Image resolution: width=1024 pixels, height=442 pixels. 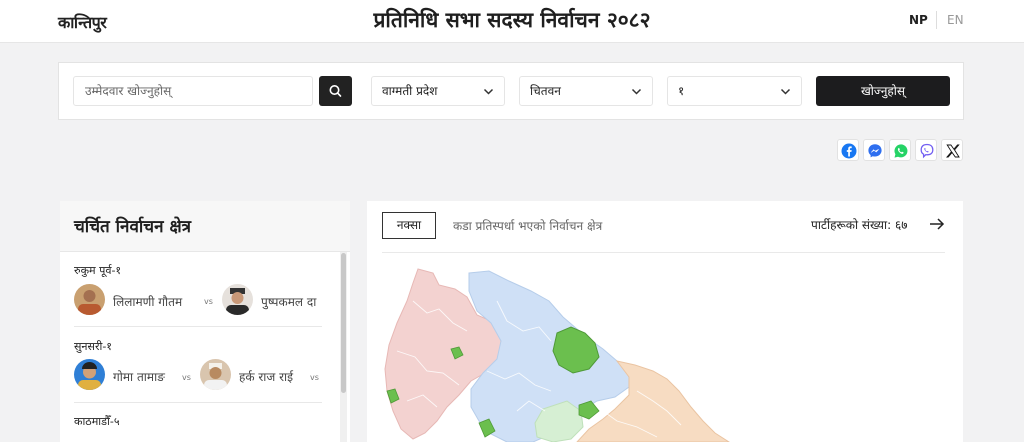 I want to click on lang-np-link: NP, so click(x=918, y=20).